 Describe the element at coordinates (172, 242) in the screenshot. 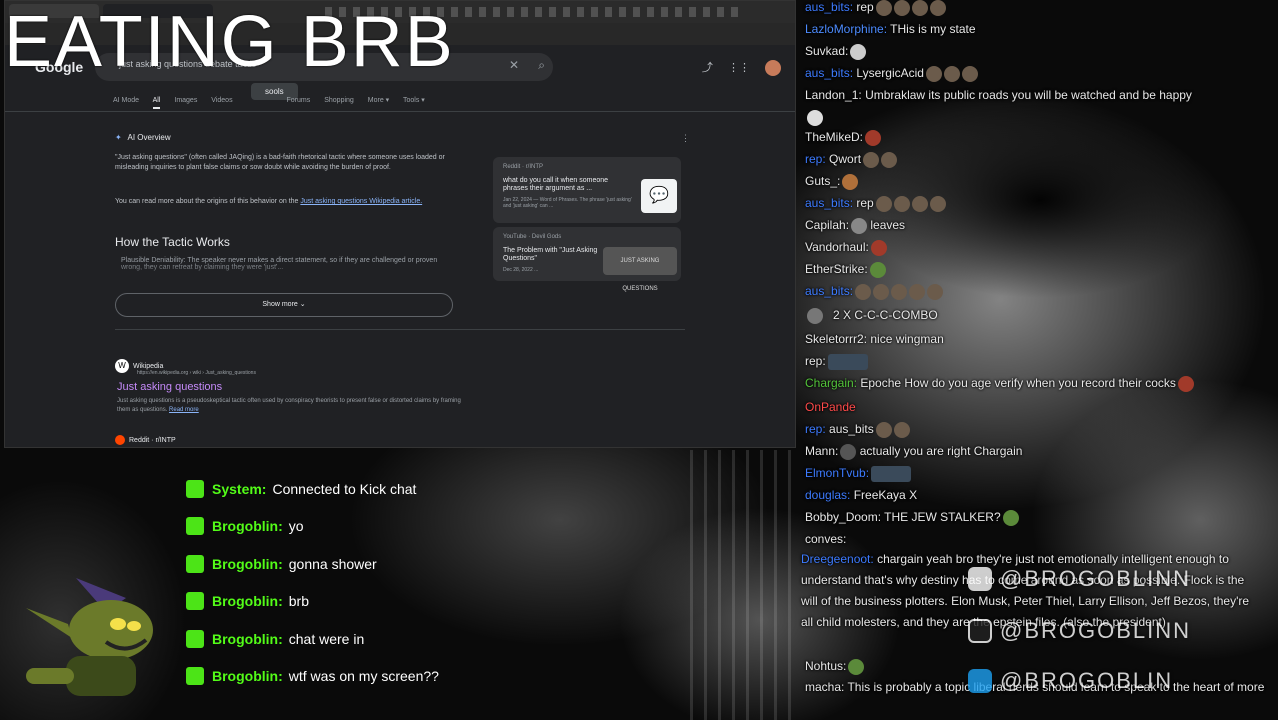

I see `ai-section-heading: How the Tactic Works` at that location.